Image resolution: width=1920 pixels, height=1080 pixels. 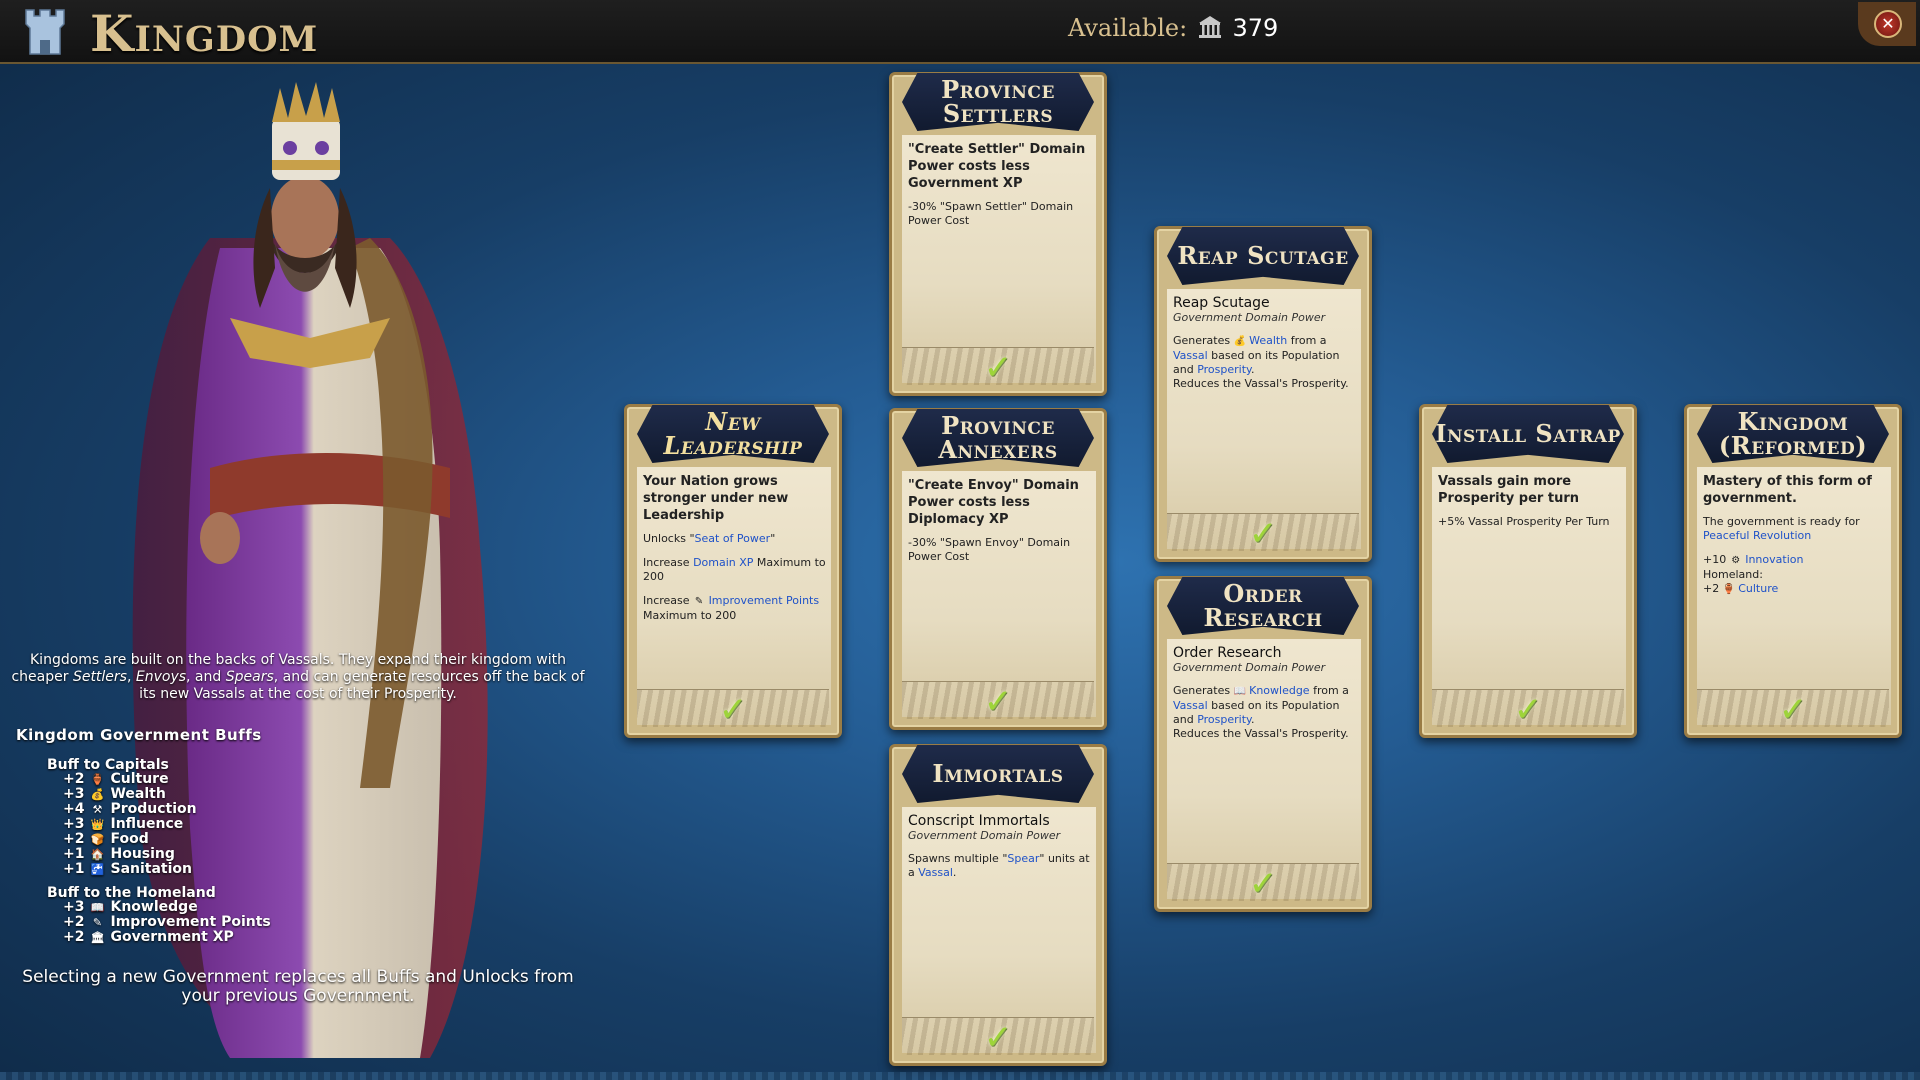 I want to click on effect-text: ", so click(x=773, y=538).